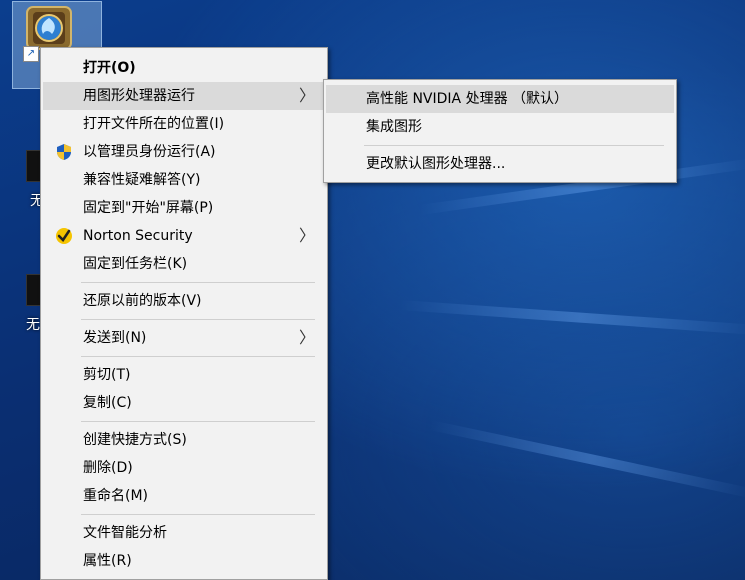 This screenshot has width=745, height=580. I want to click on menu-item-copy: 复制(C), so click(184, 403).